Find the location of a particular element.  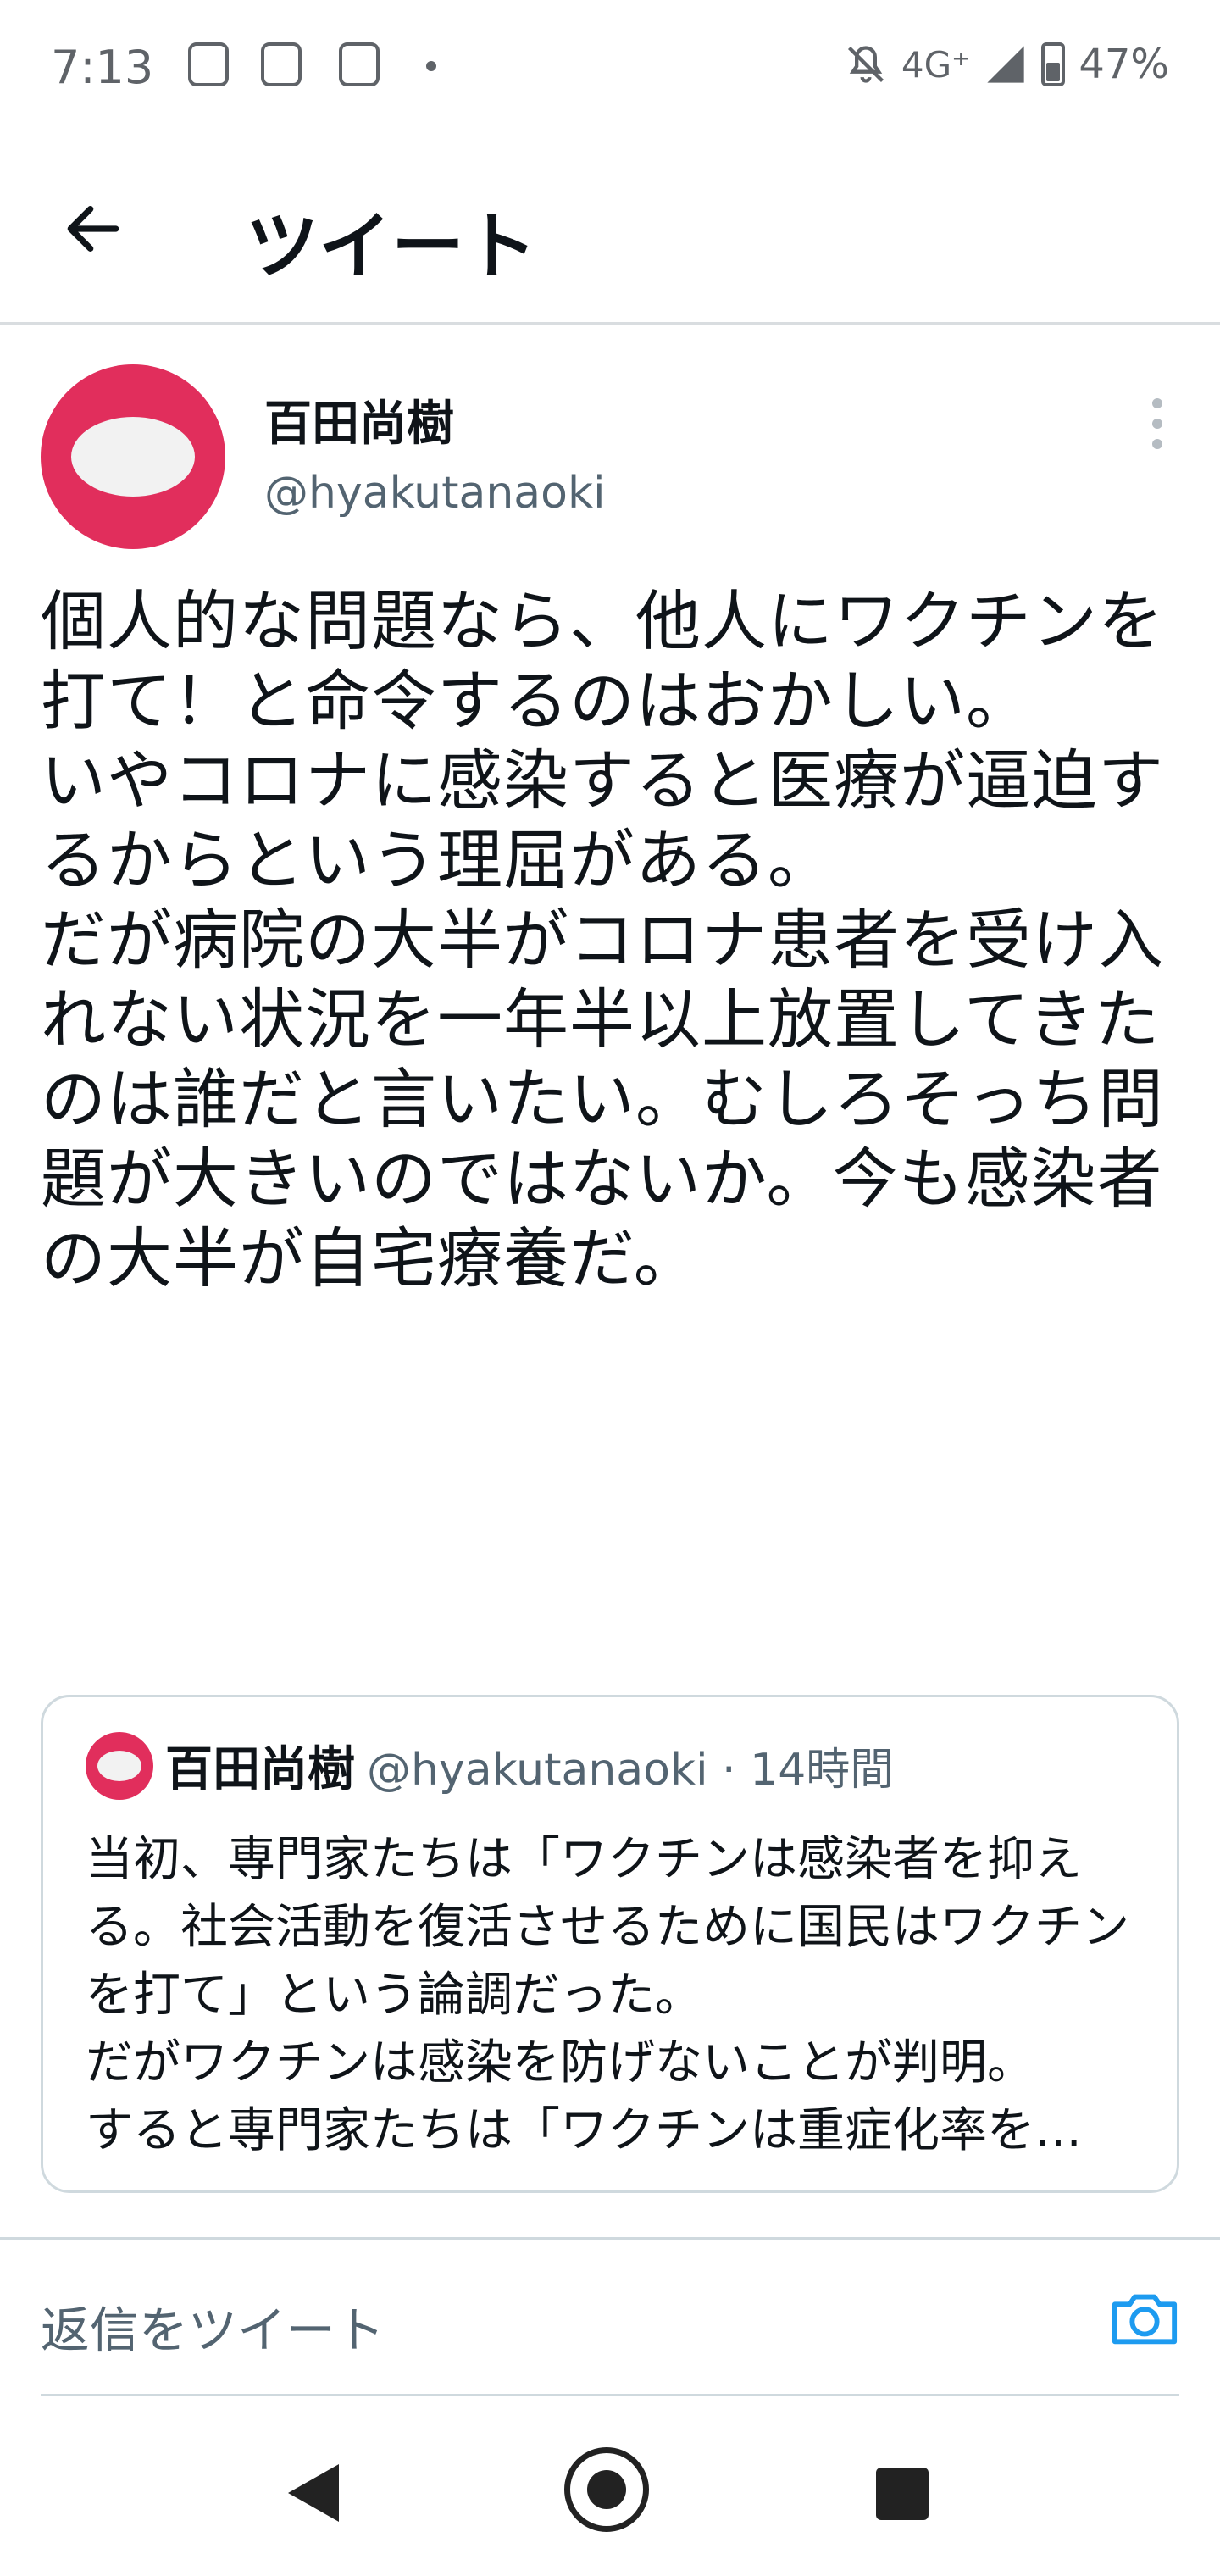

back-arrow-icon is located at coordinates (93, 229).